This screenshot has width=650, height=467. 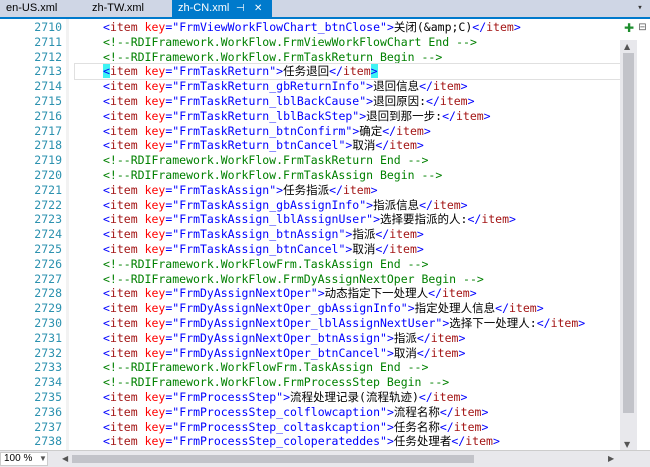 What do you see at coordinates (65, 458) in the screenshot?
I see `scroll-left-icon: ◀` at bounding box center [65, 458].